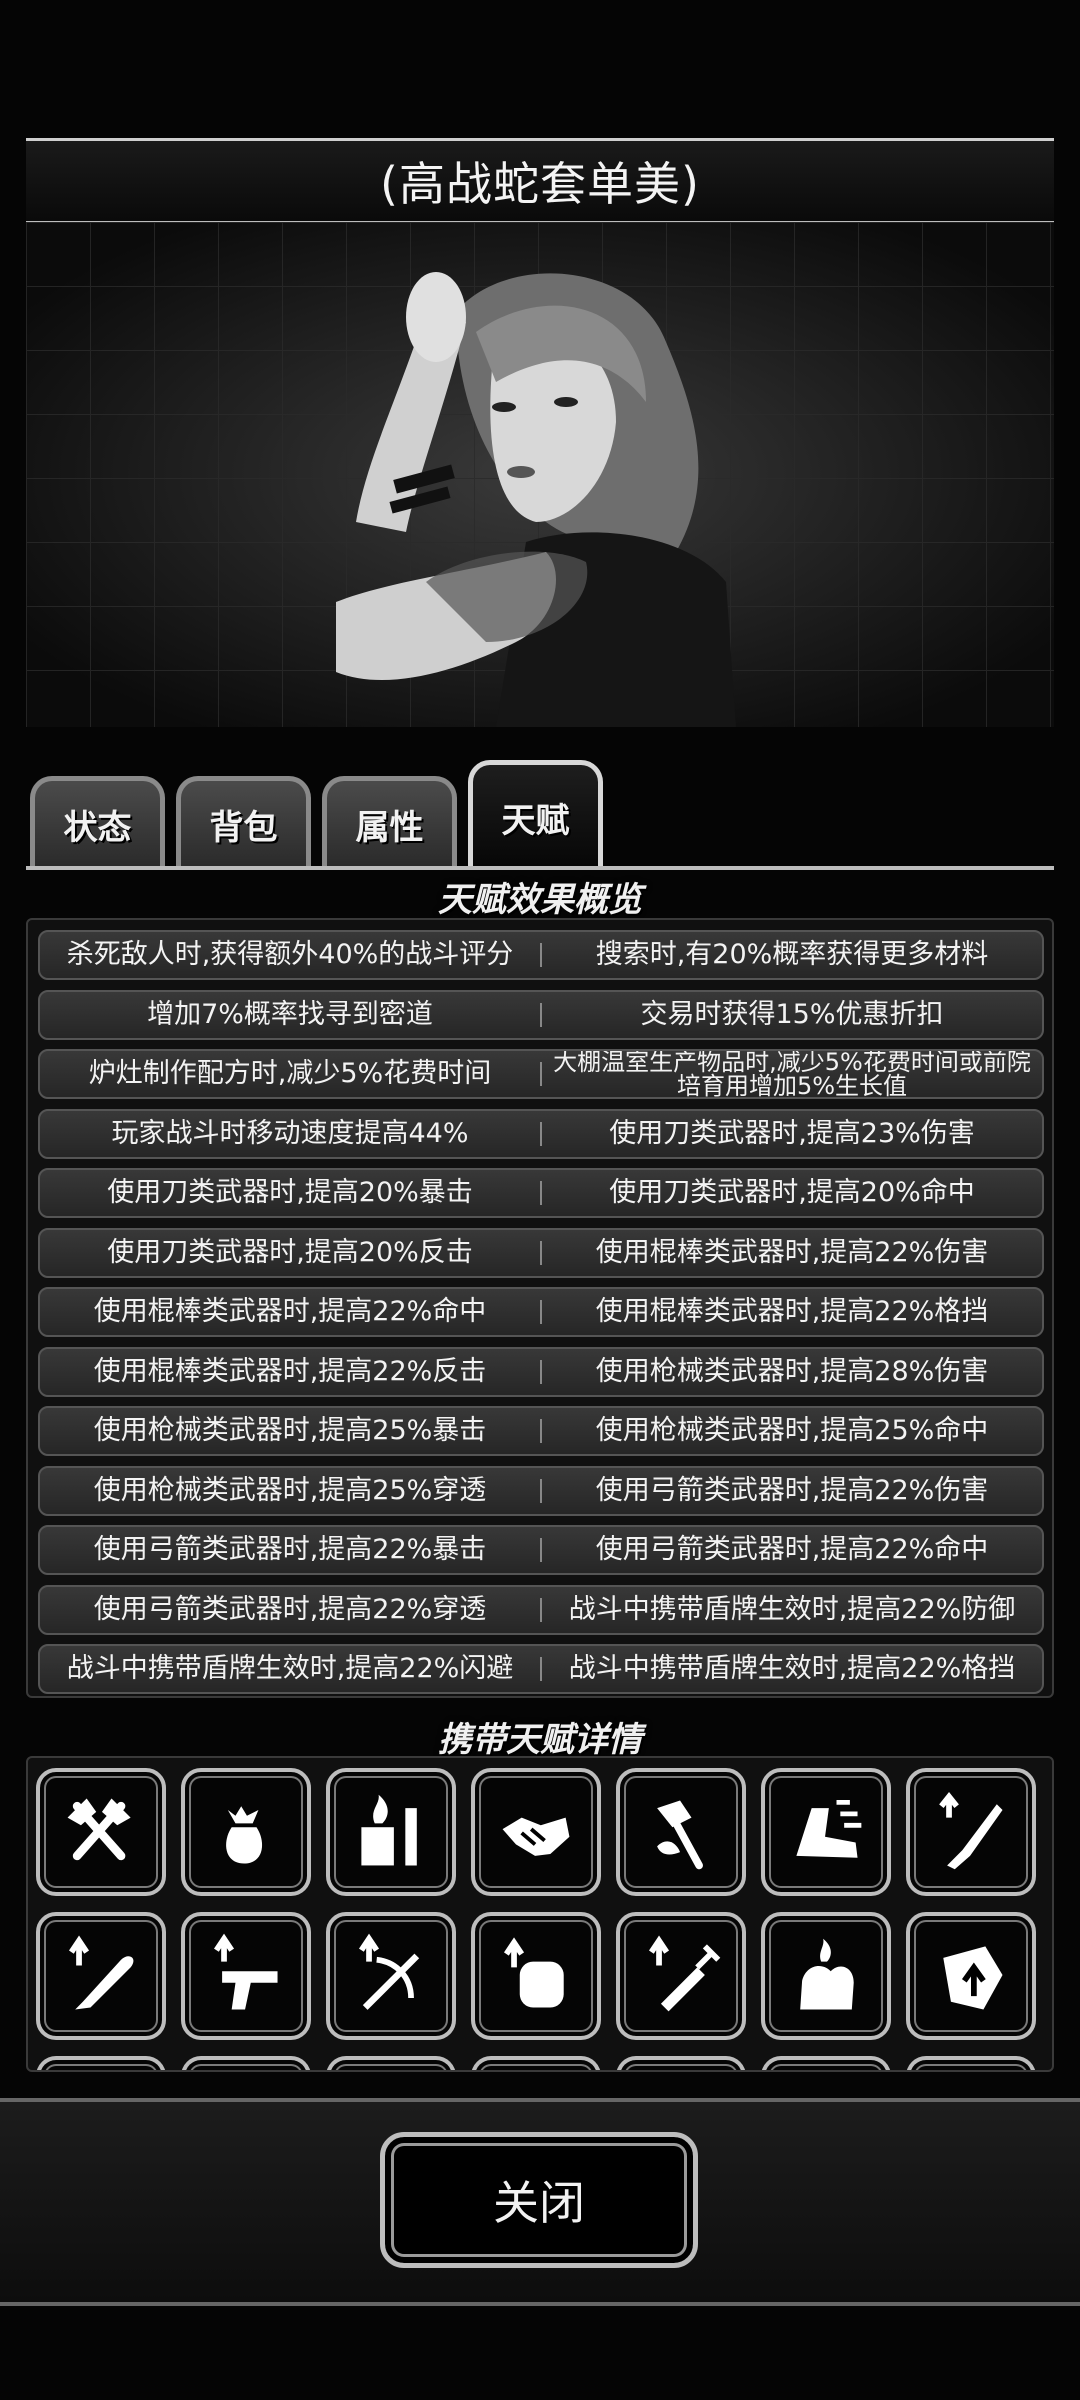  I want to click on effect-left: 杀死敌人时,获得额外40%的战斗评分, so click(290, 954).